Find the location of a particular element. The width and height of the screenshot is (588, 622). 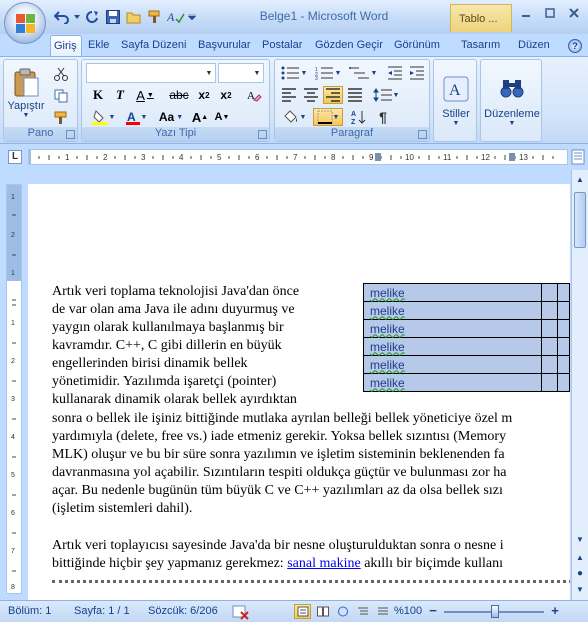

borders-button: ▼ is located at coordinates (328, 117).